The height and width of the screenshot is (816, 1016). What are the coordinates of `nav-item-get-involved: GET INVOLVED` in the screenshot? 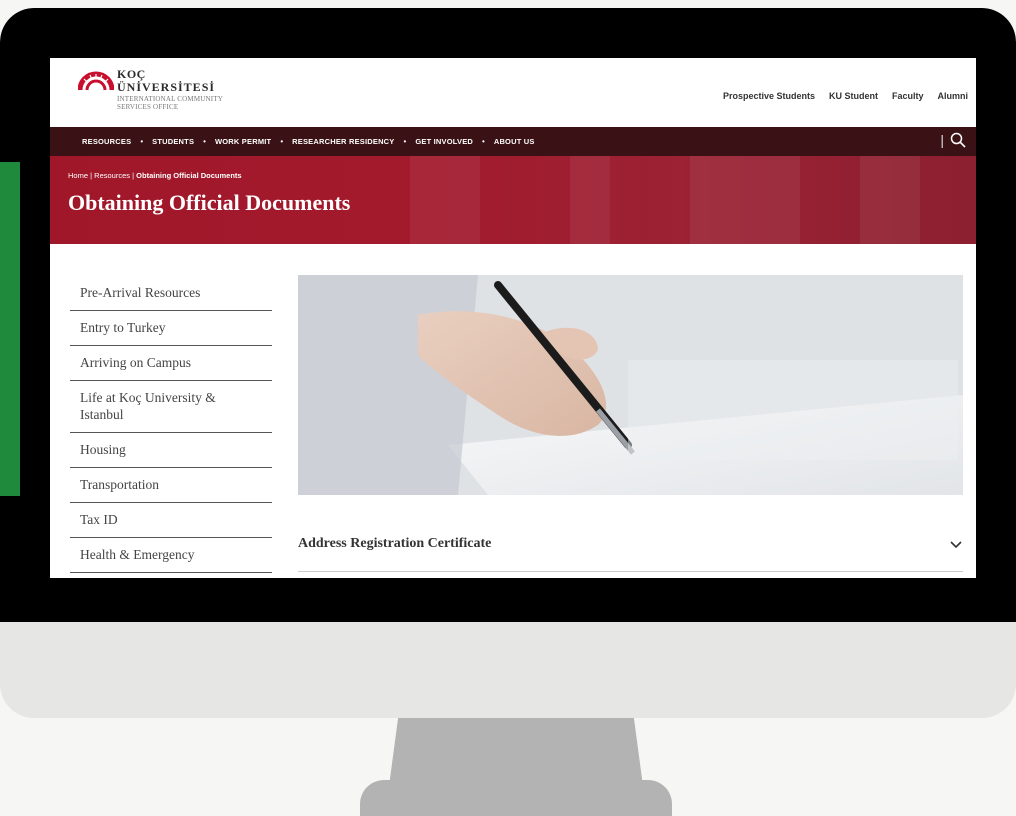 It's located at (444, 141).